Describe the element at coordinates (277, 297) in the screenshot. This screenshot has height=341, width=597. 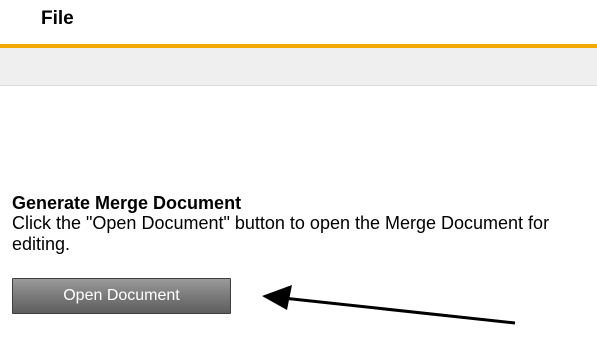
I see `arrow-head` at that location.